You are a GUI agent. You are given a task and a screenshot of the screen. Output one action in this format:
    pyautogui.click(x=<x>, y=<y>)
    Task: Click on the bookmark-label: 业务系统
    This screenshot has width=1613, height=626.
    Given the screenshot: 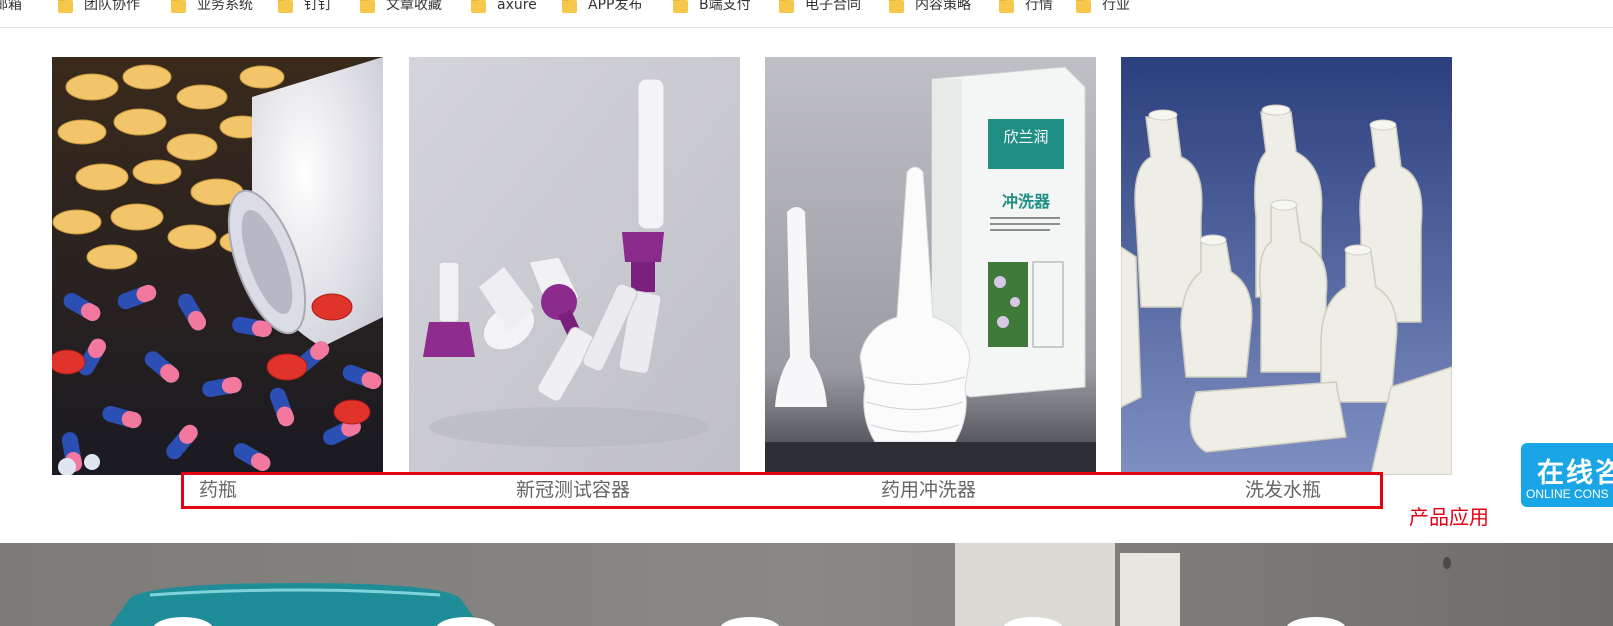 What is the action you would take?
    pyautogui.click(x=225, y=6)
    